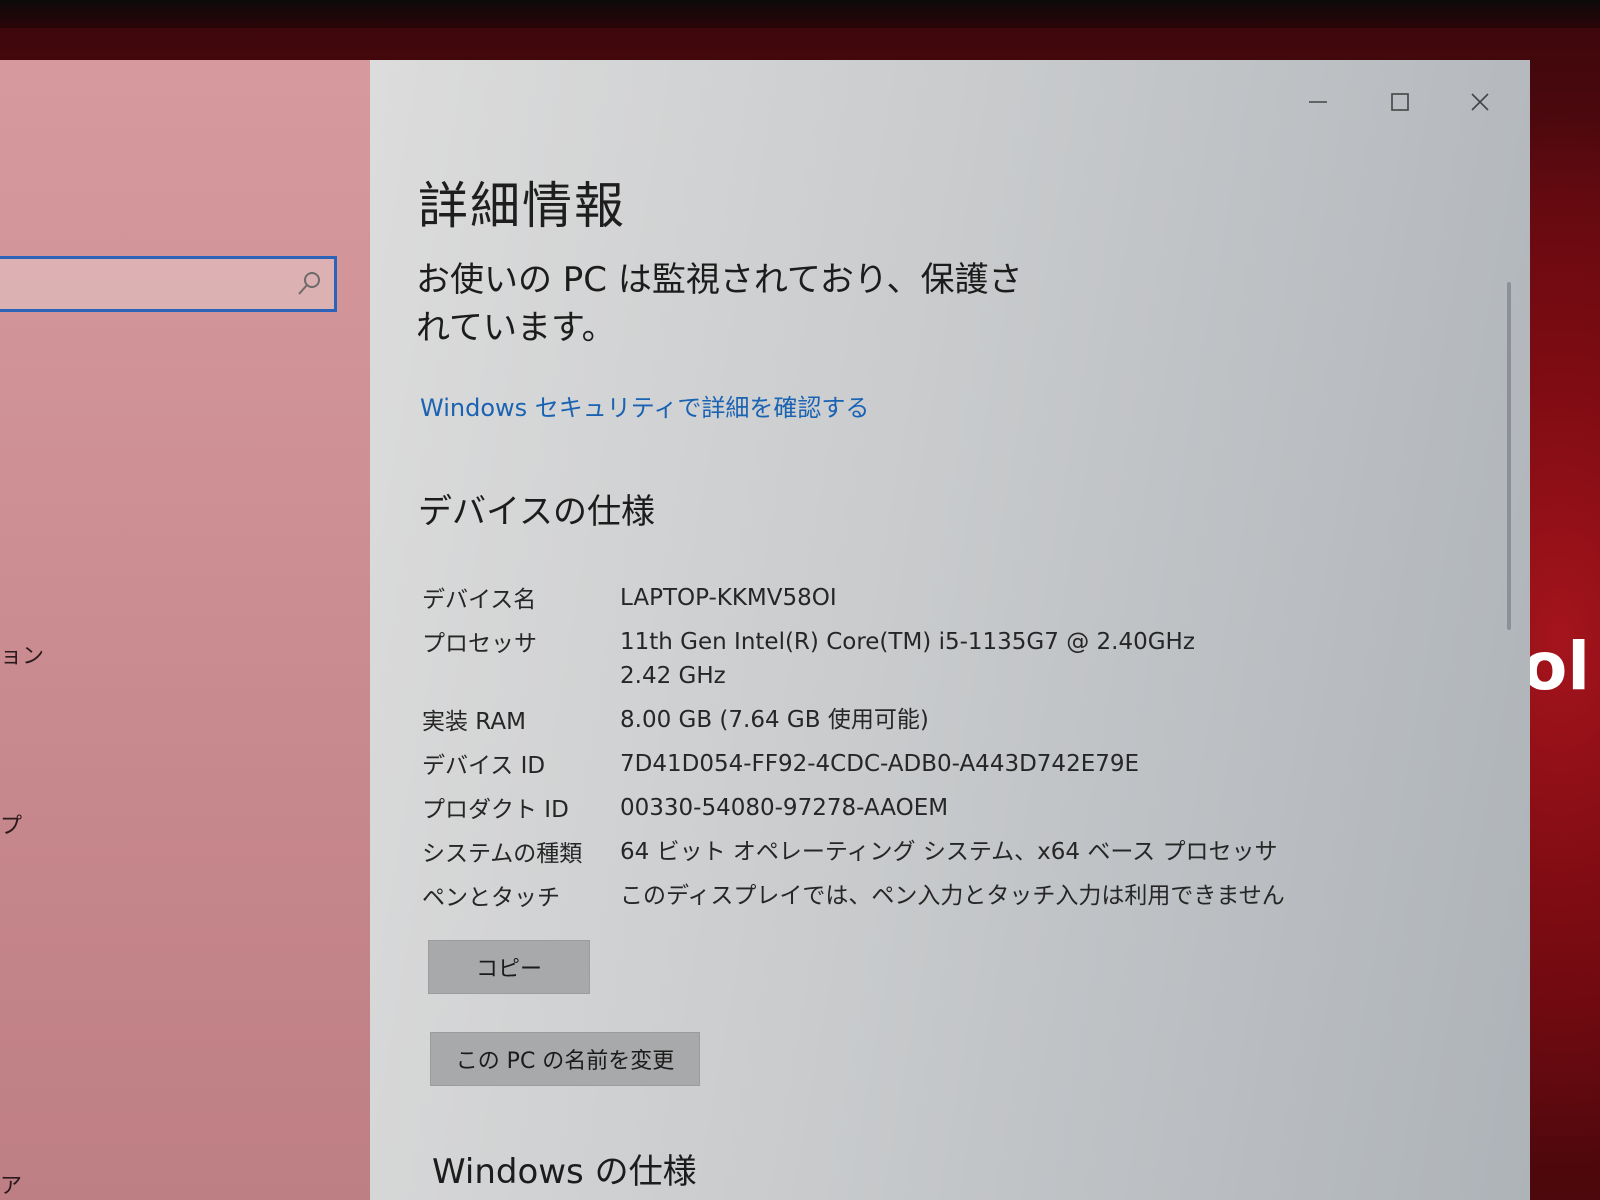 The height and width of the screenshot is (1200, 1600). Describe the element at coordinates (949, 852) in the screenshot. I see `spec-value: 64 ビット オペレーティング システム、x64 ベース プロセッサ` at that location.